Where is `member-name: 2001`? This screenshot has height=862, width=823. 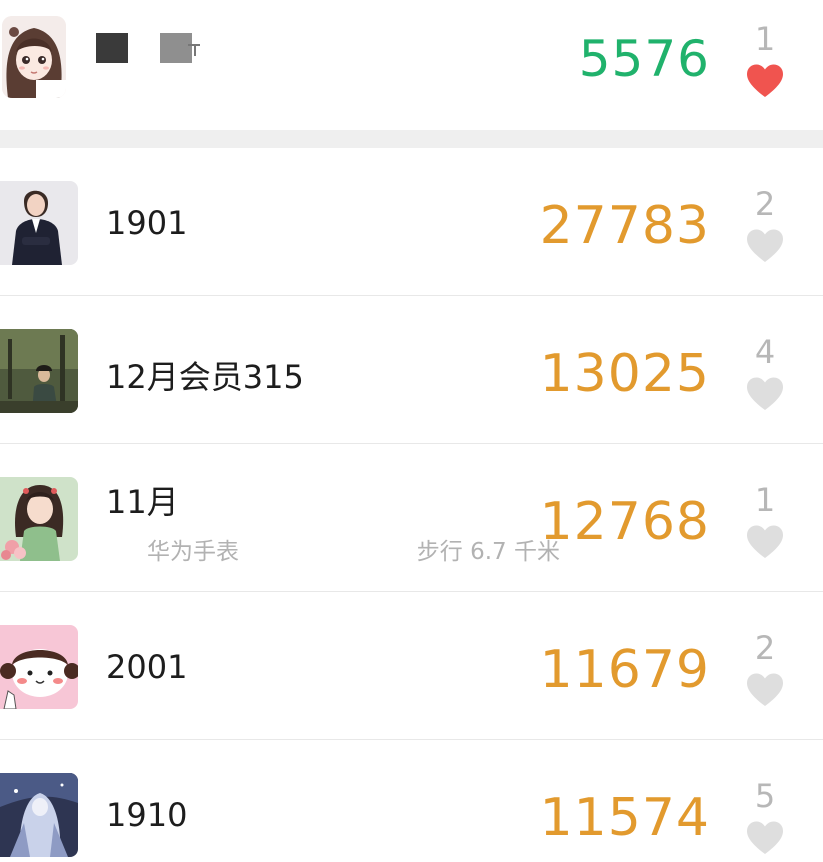 member-name: 2001 is located at coordinates (147, 667).